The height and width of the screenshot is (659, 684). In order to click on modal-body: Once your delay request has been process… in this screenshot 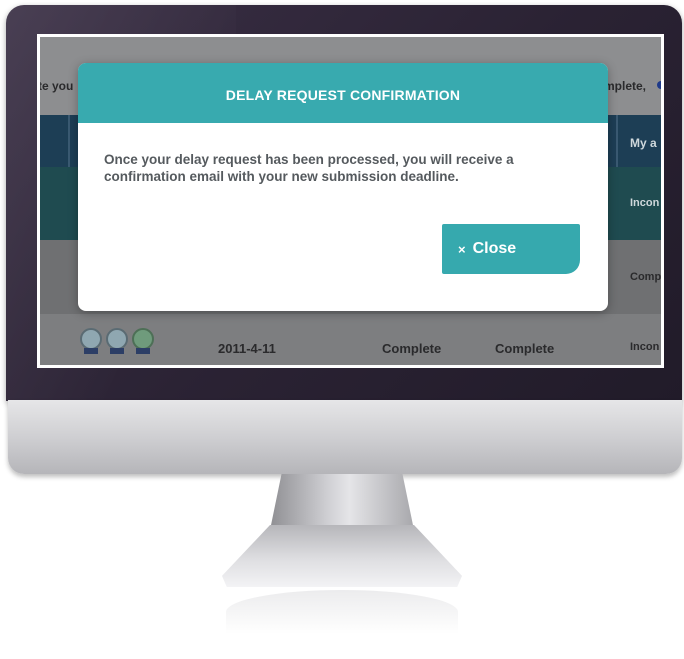, I will do `click(343, 154)`.